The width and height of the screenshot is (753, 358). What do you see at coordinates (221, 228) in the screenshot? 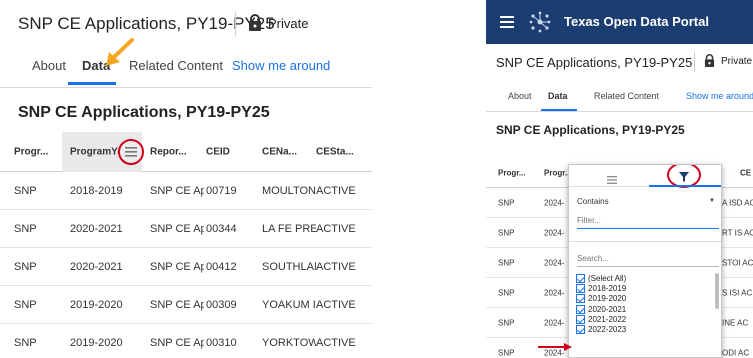
I see `table-cell: 00344` at bounding box center [221, 228].